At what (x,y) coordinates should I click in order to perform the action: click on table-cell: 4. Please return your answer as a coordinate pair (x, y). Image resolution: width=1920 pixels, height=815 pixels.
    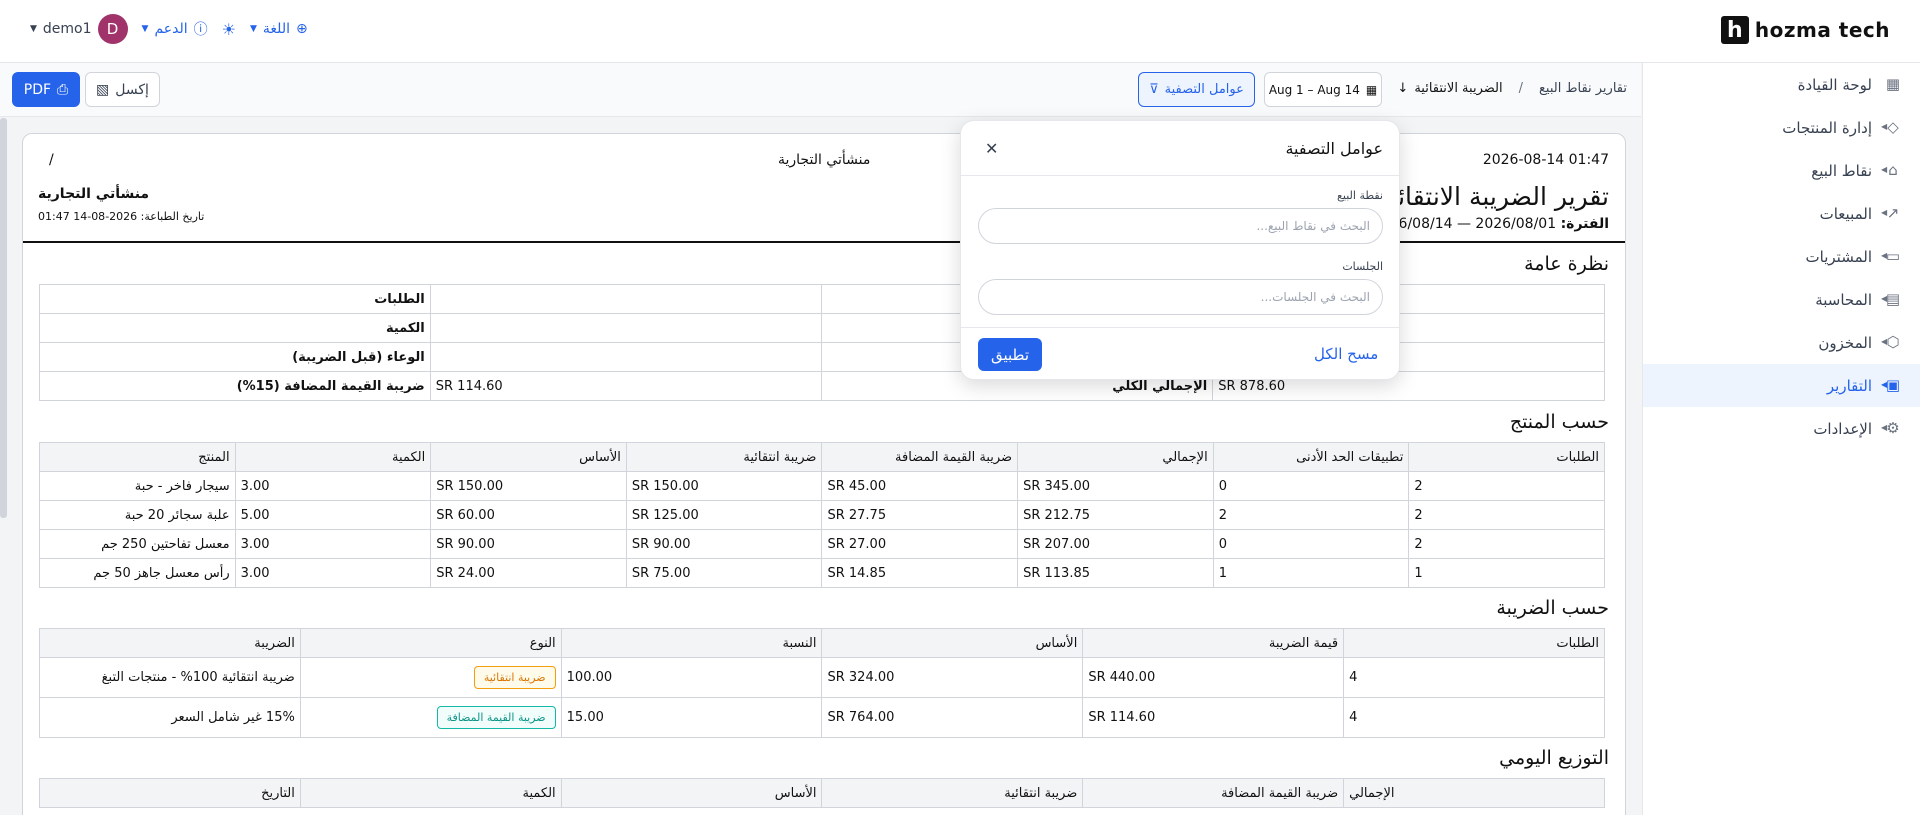
    Looking at the image, I should click on (1474, 677).